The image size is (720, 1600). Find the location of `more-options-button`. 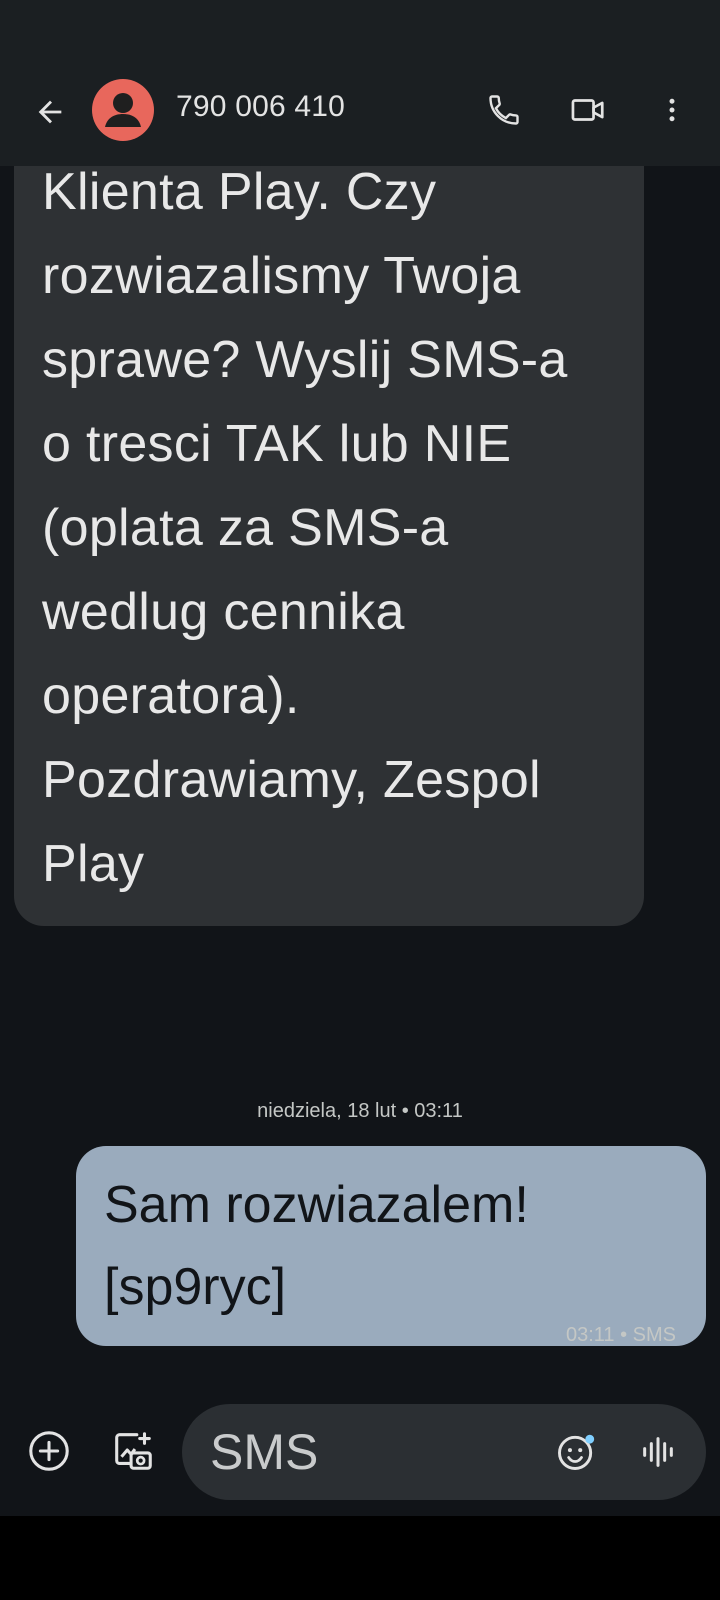

more-options-button is located at coordinates (672, 110).